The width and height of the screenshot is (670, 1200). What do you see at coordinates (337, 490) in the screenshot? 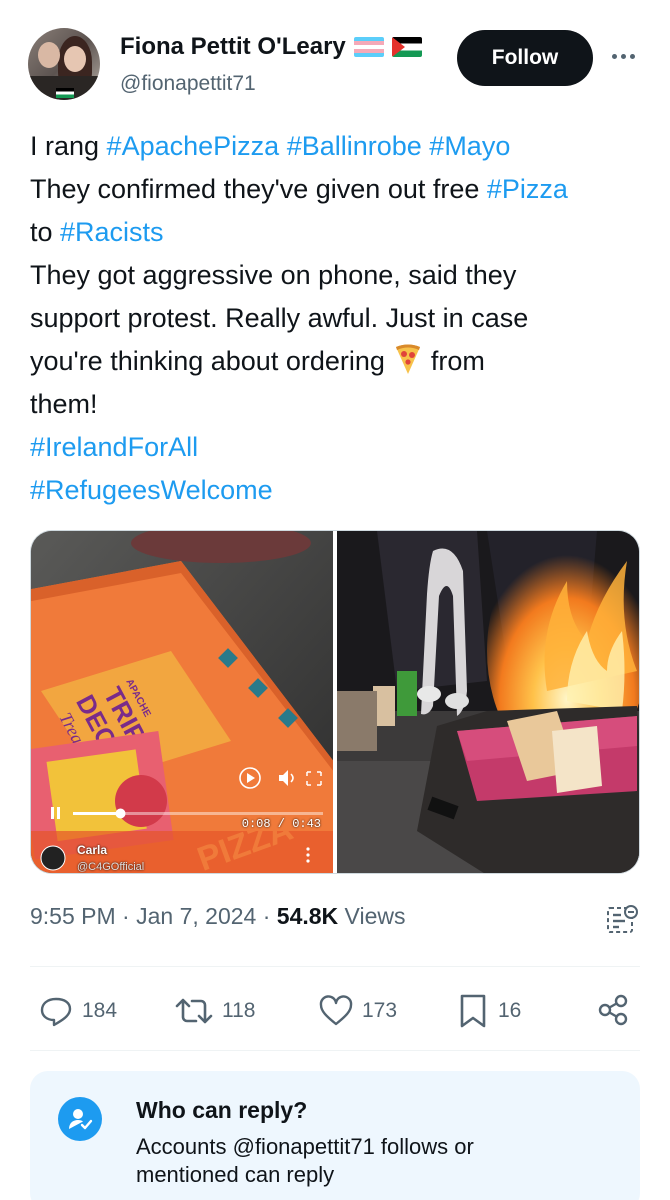
I see `tweet-text-line: #RefugeesWelcome` at bounding box center [337, 490].